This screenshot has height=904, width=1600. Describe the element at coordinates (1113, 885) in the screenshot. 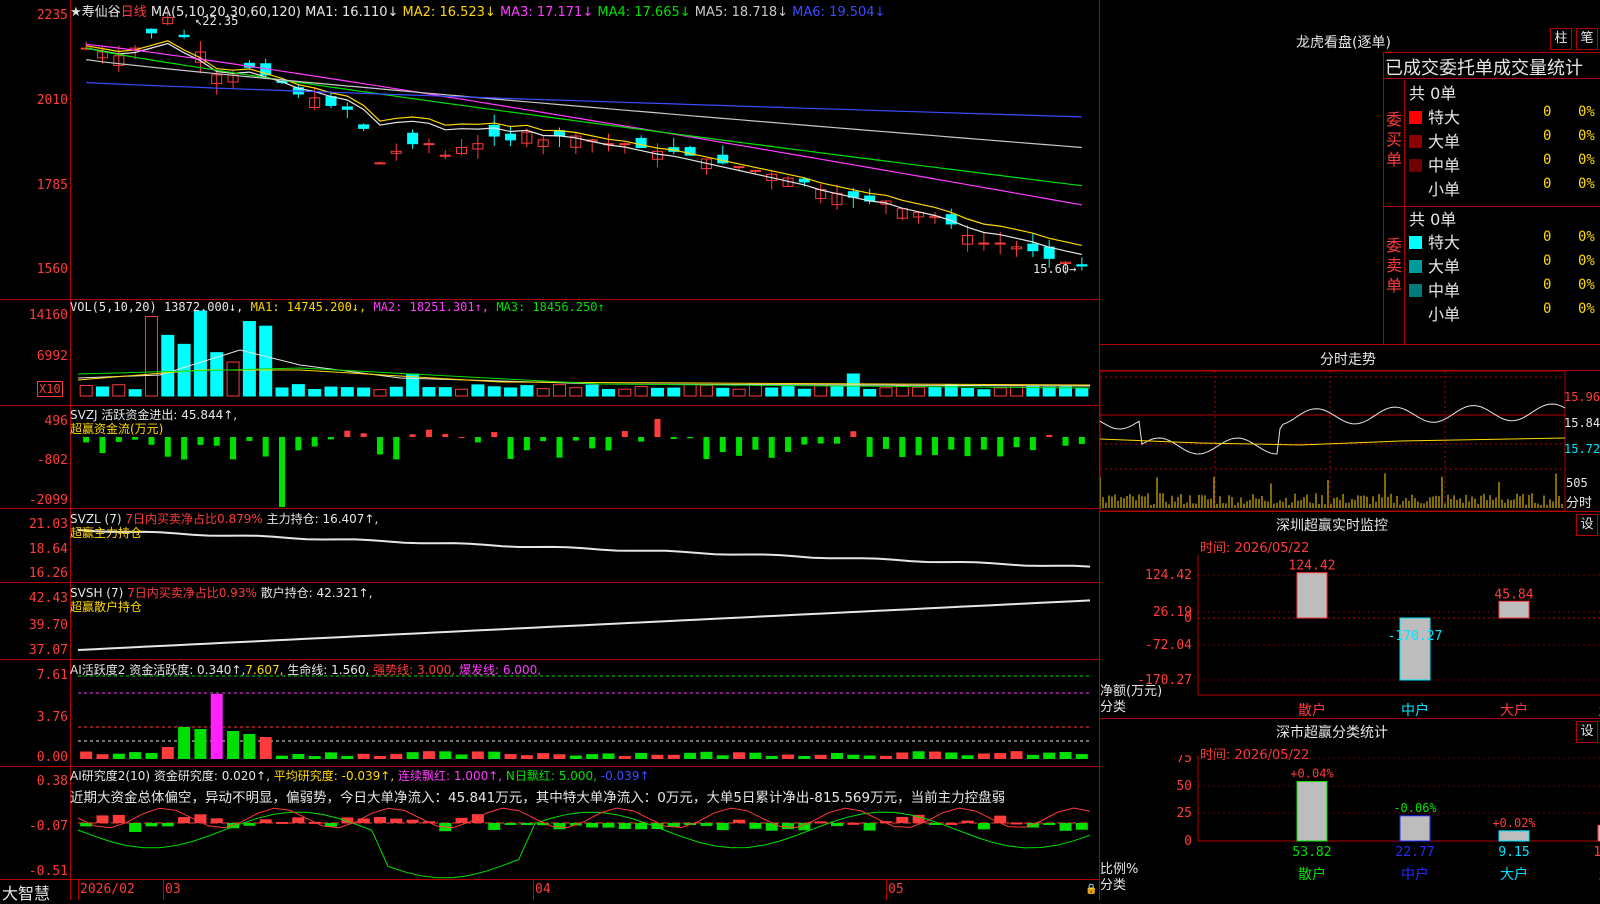

I see `classify-cat-label: 分类` at that location.